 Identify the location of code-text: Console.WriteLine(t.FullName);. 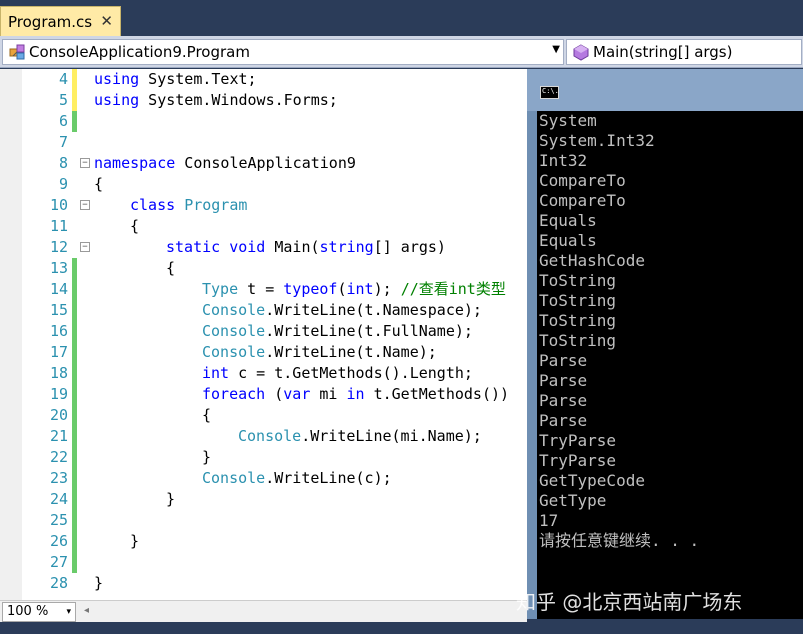
(337, 331).